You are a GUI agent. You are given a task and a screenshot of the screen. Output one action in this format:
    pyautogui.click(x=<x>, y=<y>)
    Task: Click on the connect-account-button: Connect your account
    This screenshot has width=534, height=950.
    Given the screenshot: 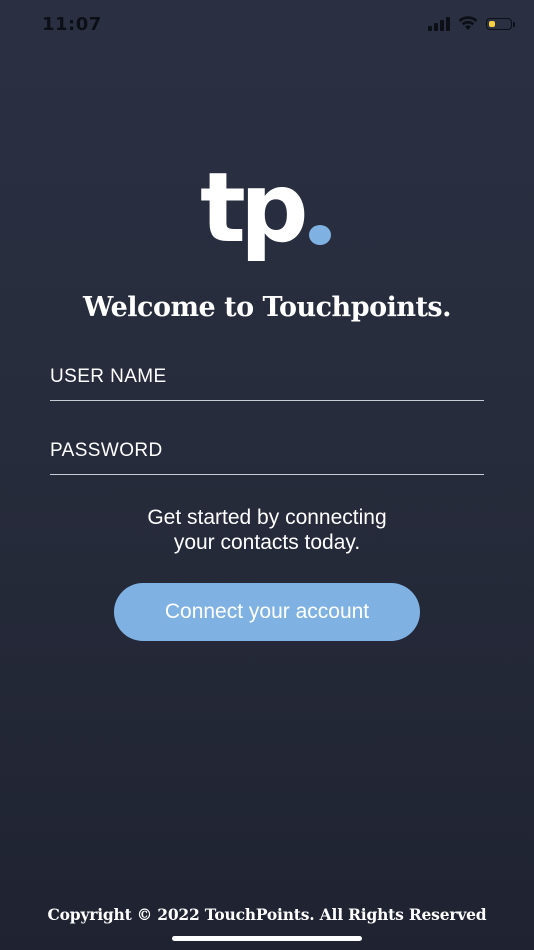 What is the action you would take?
    pyautogui.click(x=267, y=612)
    